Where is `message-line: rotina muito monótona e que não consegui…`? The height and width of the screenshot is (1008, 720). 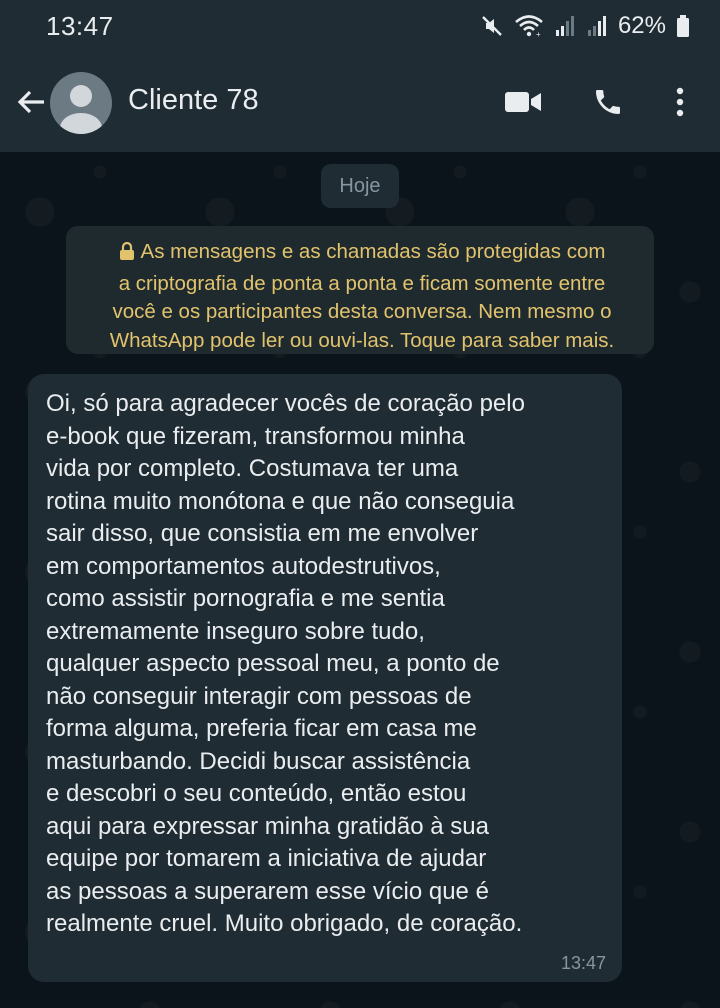 message-line: rotina muito monótona e que não consegui… is located at coordinates (280, 501).